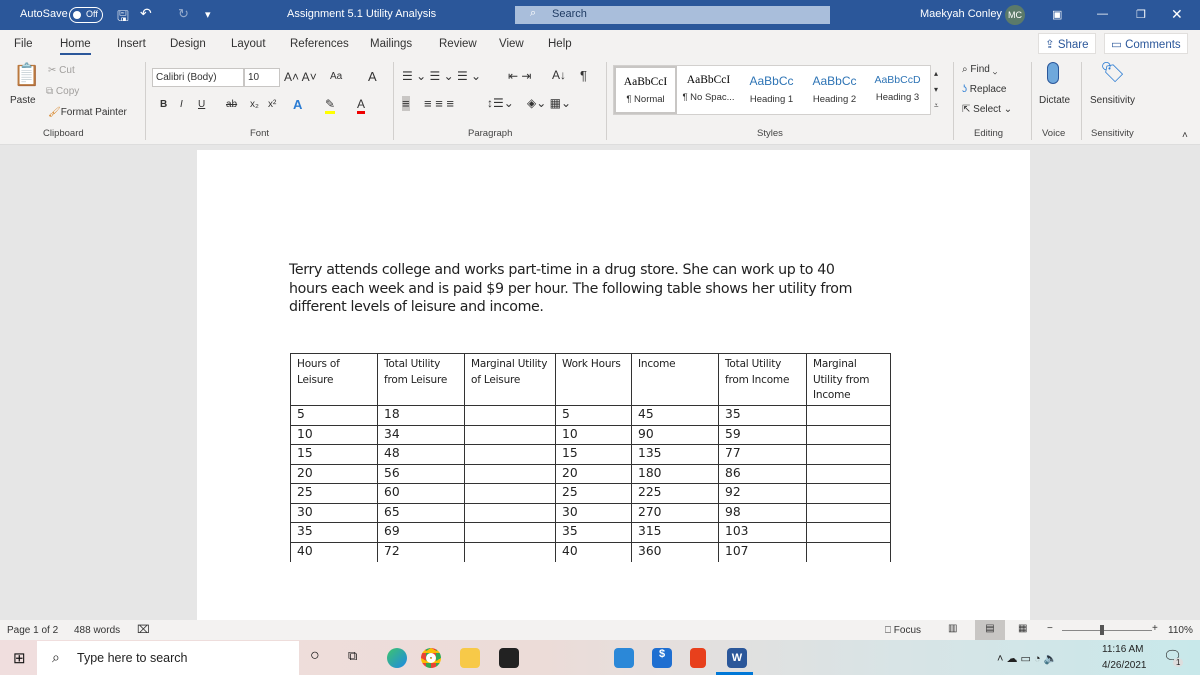 This screenshot has height=675, width=1200. What do you see at coordinates (391, 44) in the screenshot?
I see `tab-mailings: Mailings` at bounding box center [391, 44].